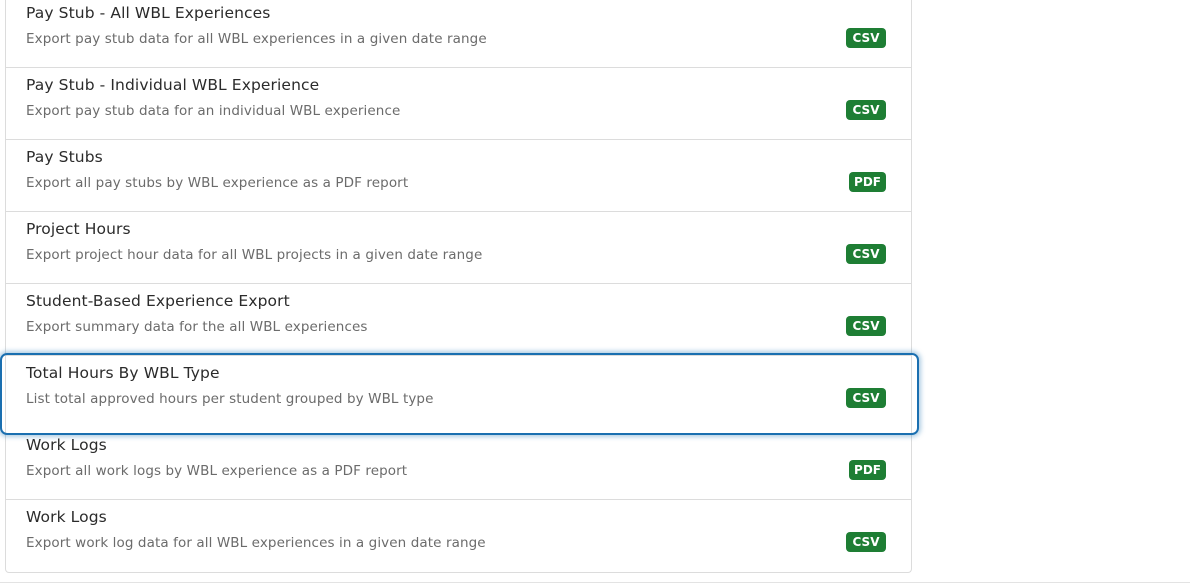 The width and height of the screenshot is (1190, 585). What do you see at coordinates (123, 373) in the screenshot?
I see `report-title: Total Hours By WBL Type` at bounding box center [123, 373].